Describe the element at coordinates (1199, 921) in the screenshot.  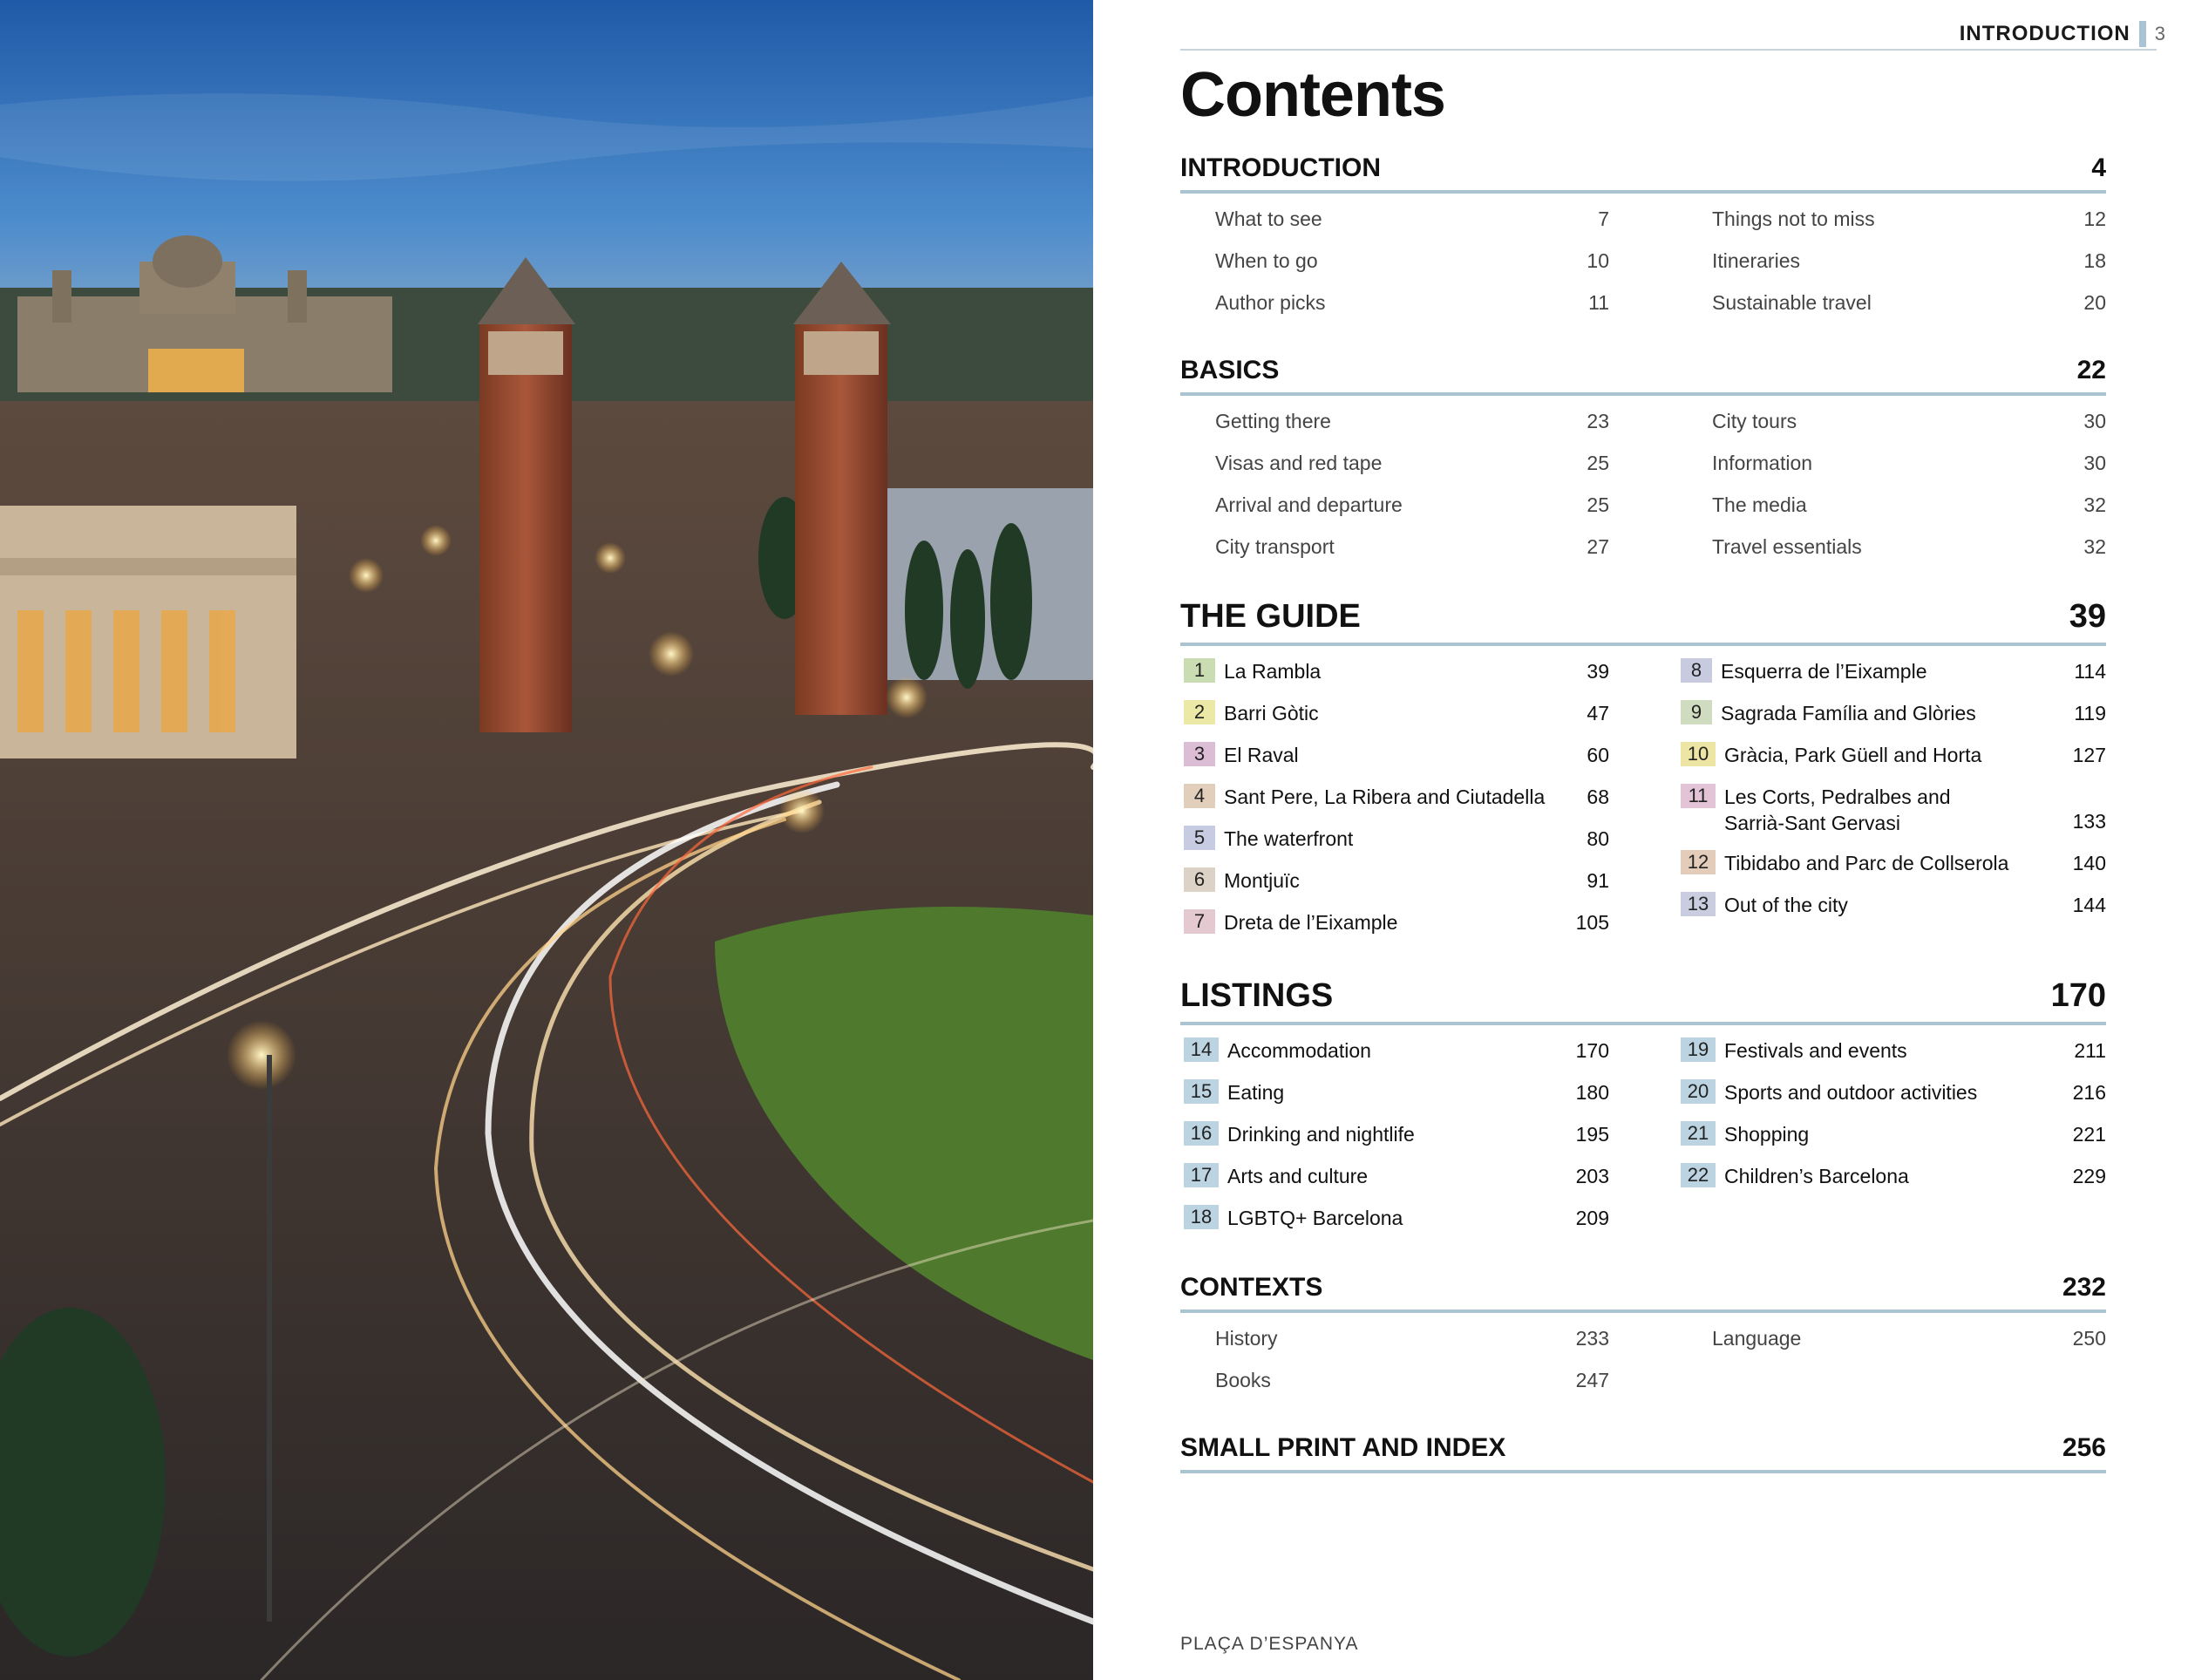
I see `chapter-number-badge: 7` at that location.